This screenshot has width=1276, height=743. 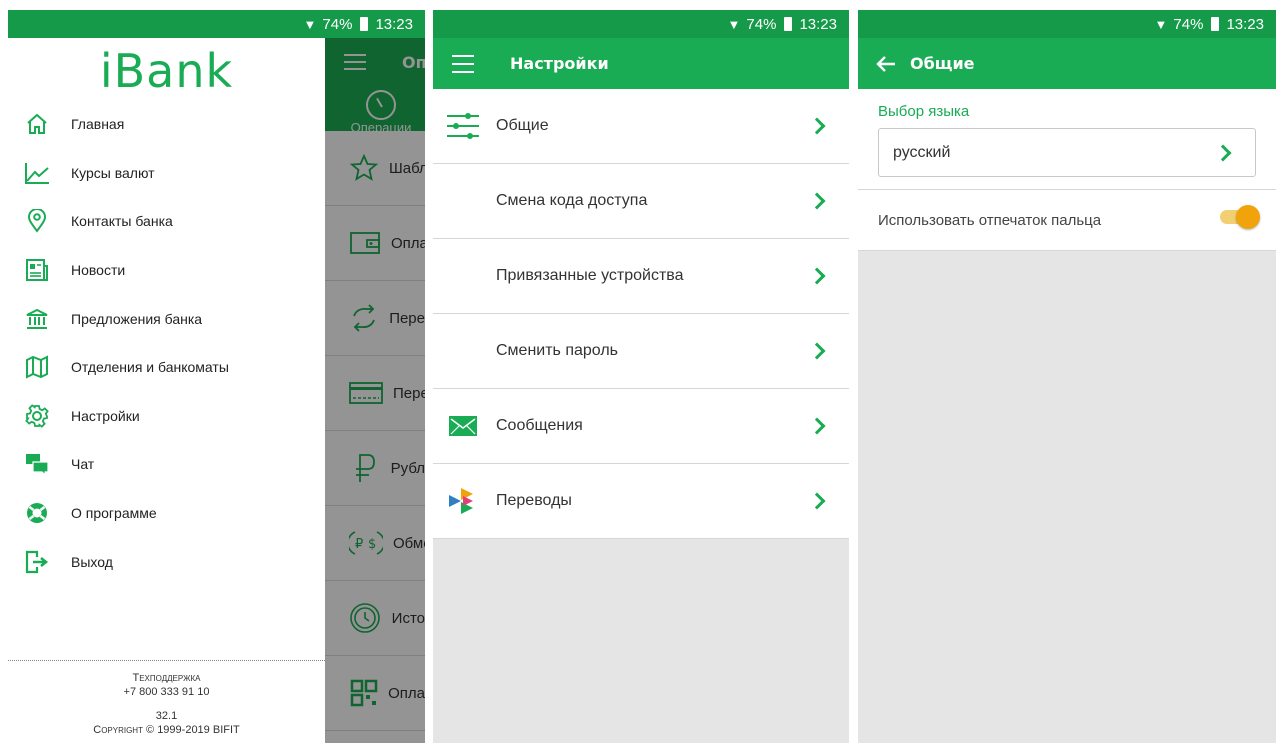 What do you see at coordinates (113, 172) in the screenshot?
I see `drawer-item-label: Курсы валют` at bounding box center [113, 172].